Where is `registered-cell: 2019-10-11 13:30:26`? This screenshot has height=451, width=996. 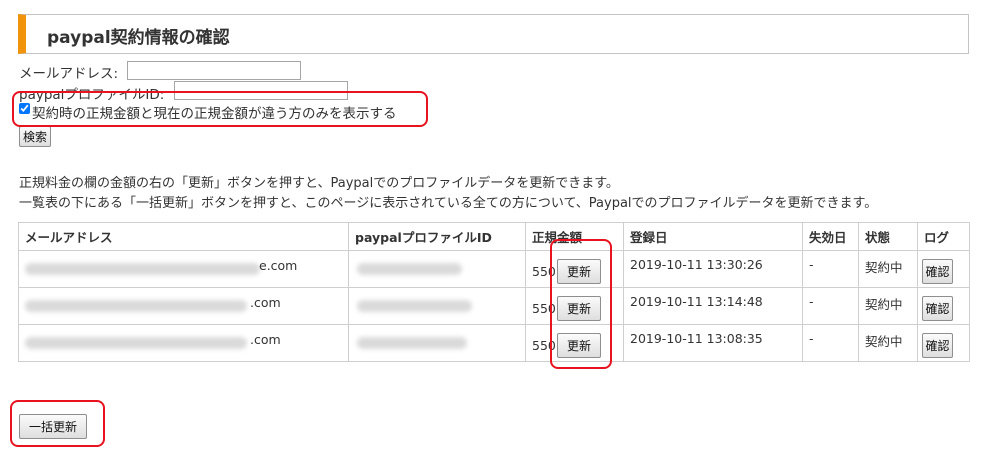
registered-cell: 2019-10-11 13:30:26 is located at coordinates (713, 269).